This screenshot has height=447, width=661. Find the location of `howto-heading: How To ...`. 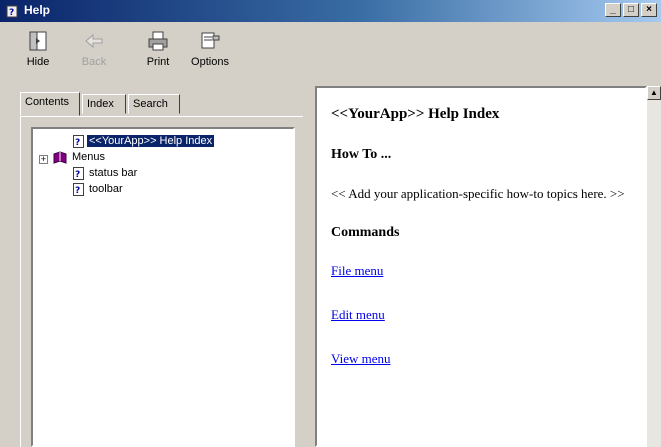

howto-heading: How To ... is located at coordinates (361, 154).